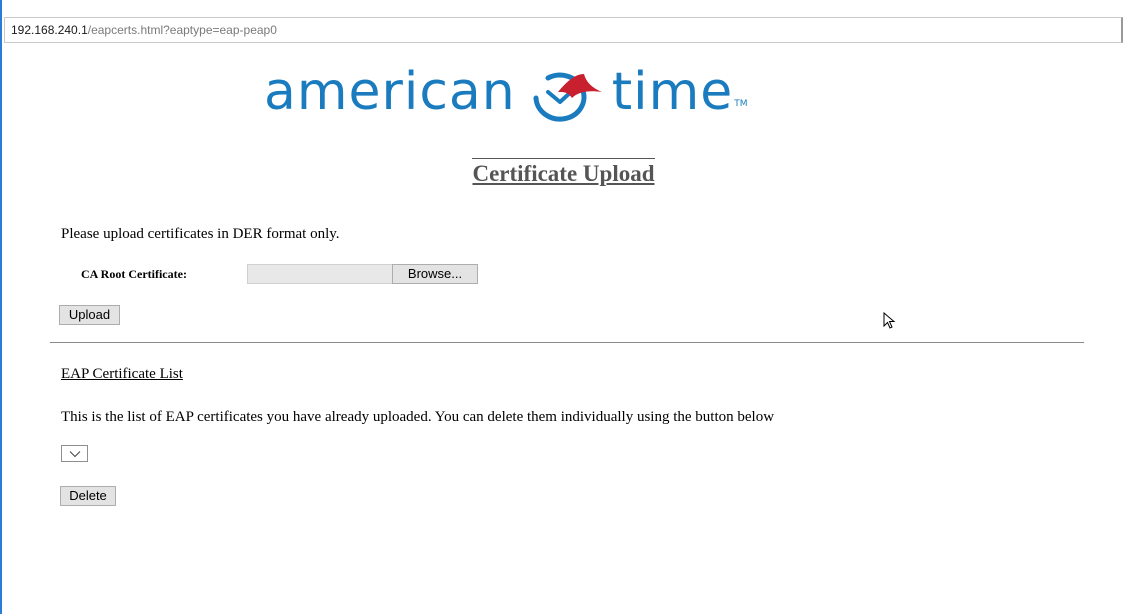  I want to click on title-container: Certificate Upload, so click(562, 172).